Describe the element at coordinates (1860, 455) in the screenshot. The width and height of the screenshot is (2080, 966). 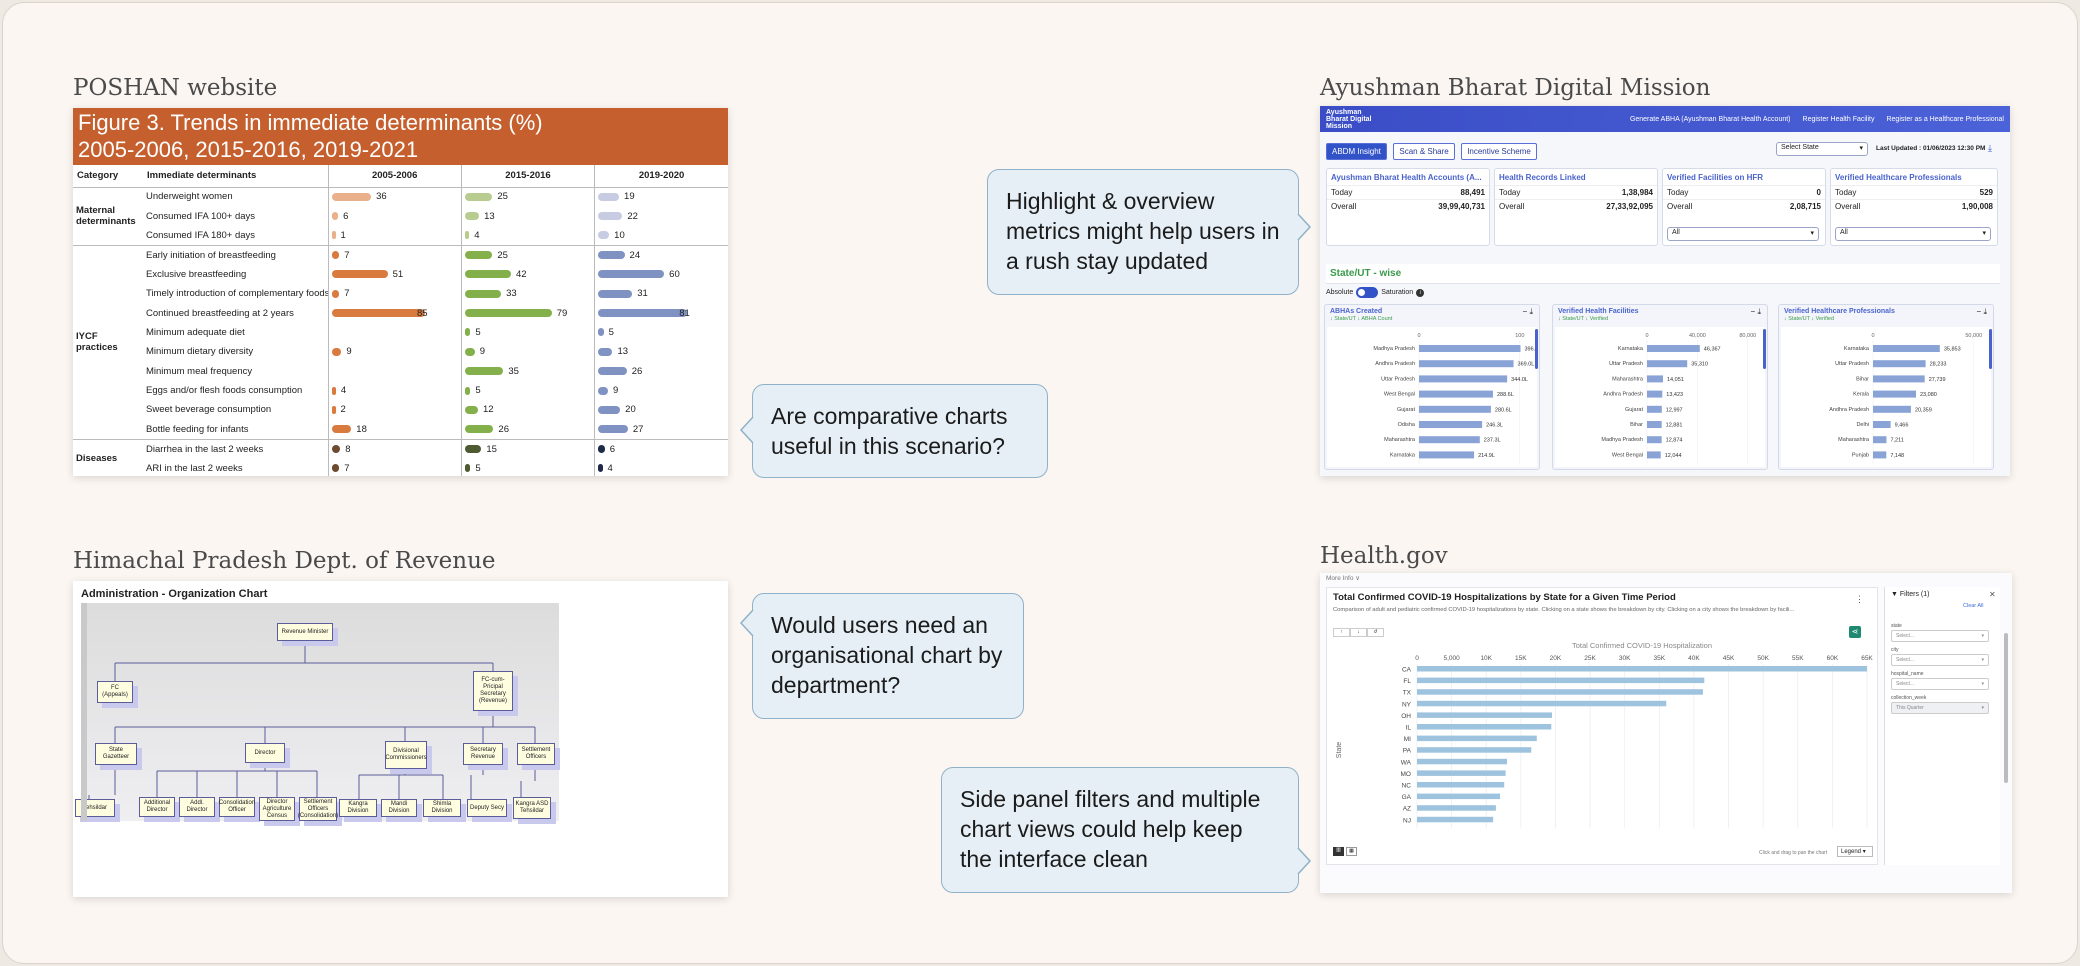
I see `state-label: Punjab` at that location.